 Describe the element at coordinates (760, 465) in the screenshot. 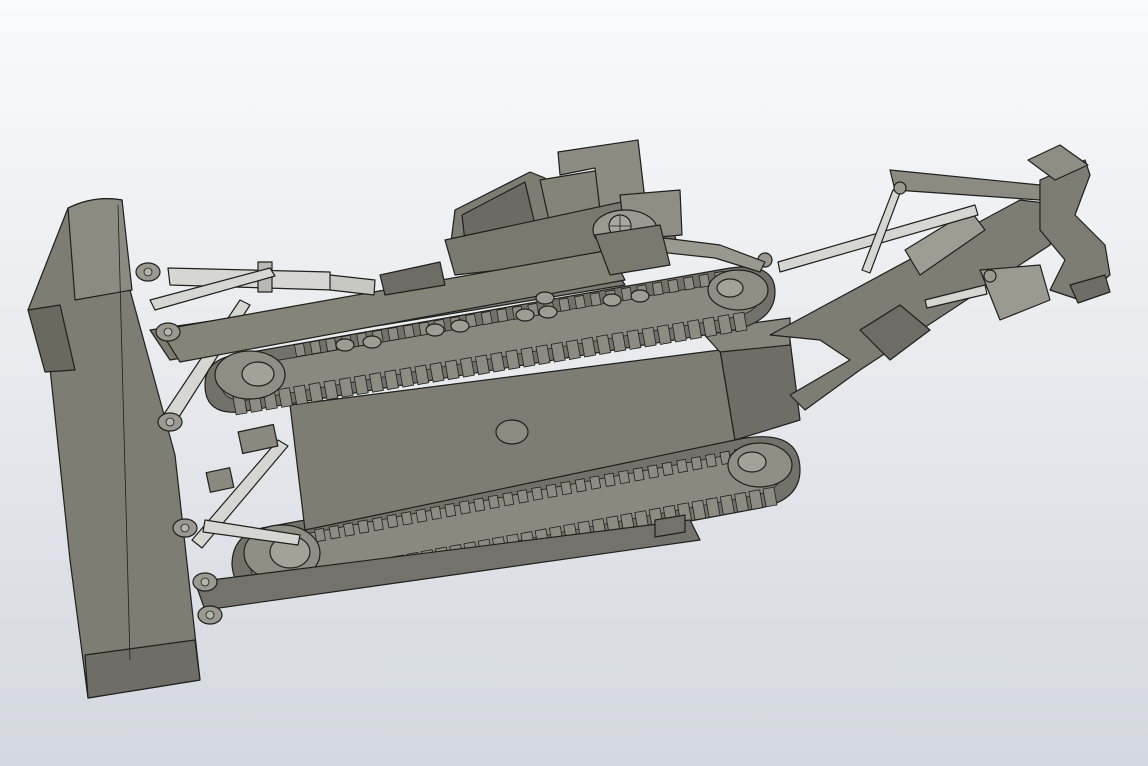

I see `lower-sprocket-wheel` at that location.